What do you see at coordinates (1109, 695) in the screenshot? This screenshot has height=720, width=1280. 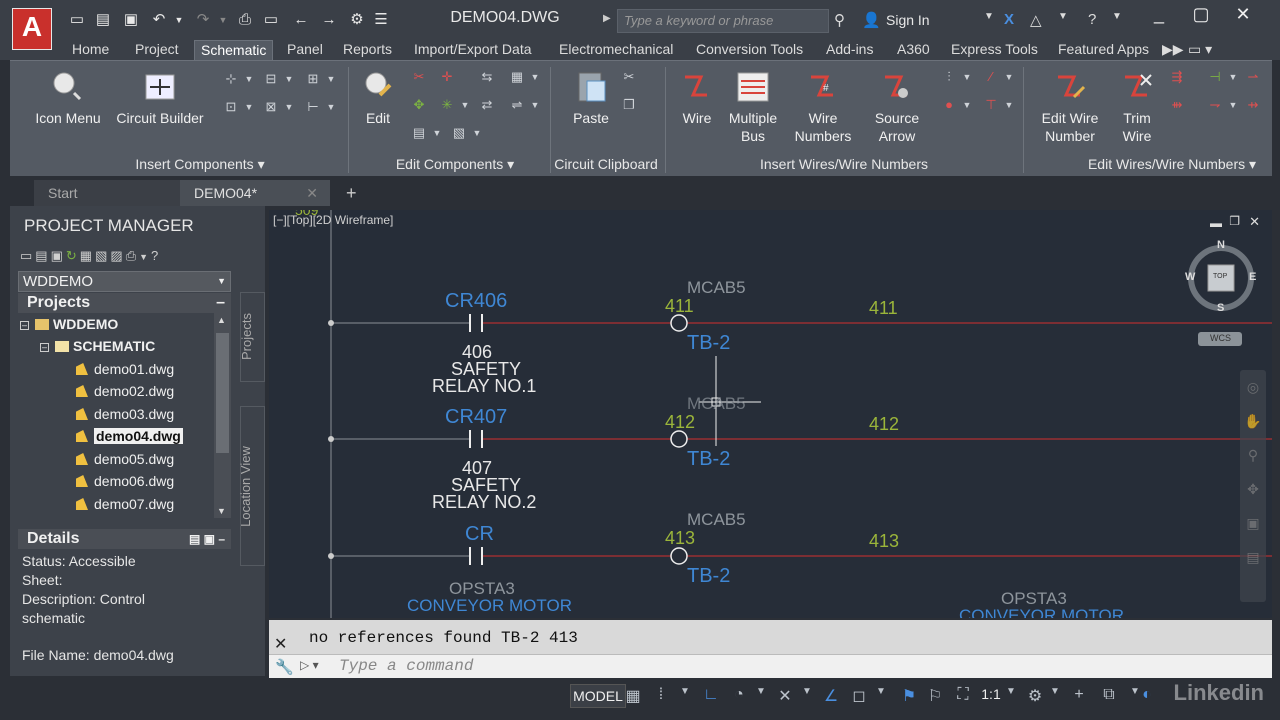 I see `isolate-objects-icon: ⧉` at bounding box center [1109, 695].